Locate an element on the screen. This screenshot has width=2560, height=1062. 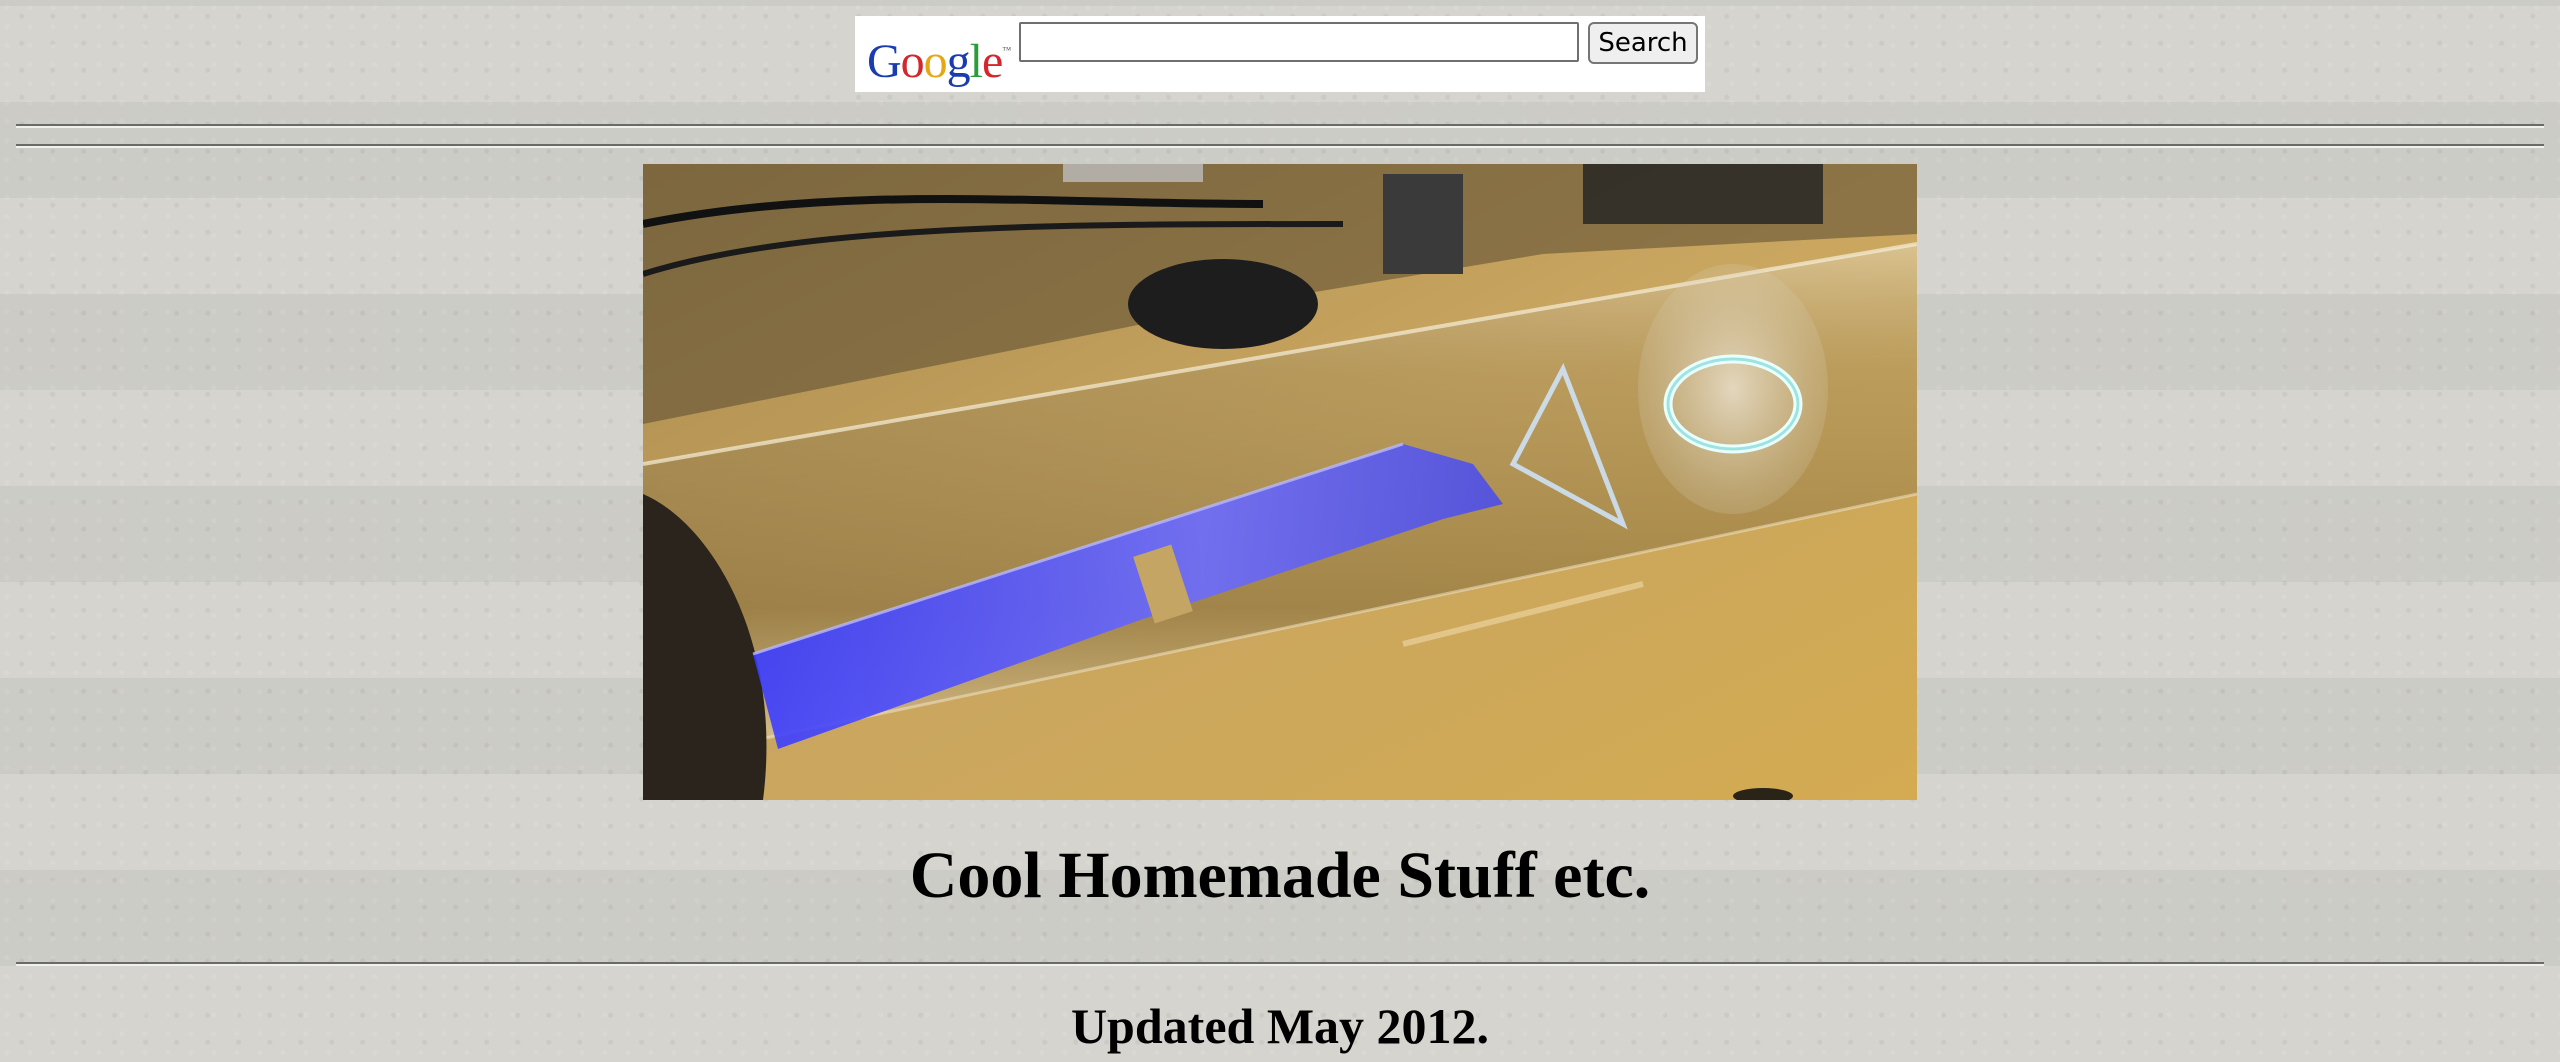
divider-bottom is located at coordinates (1280, 964).